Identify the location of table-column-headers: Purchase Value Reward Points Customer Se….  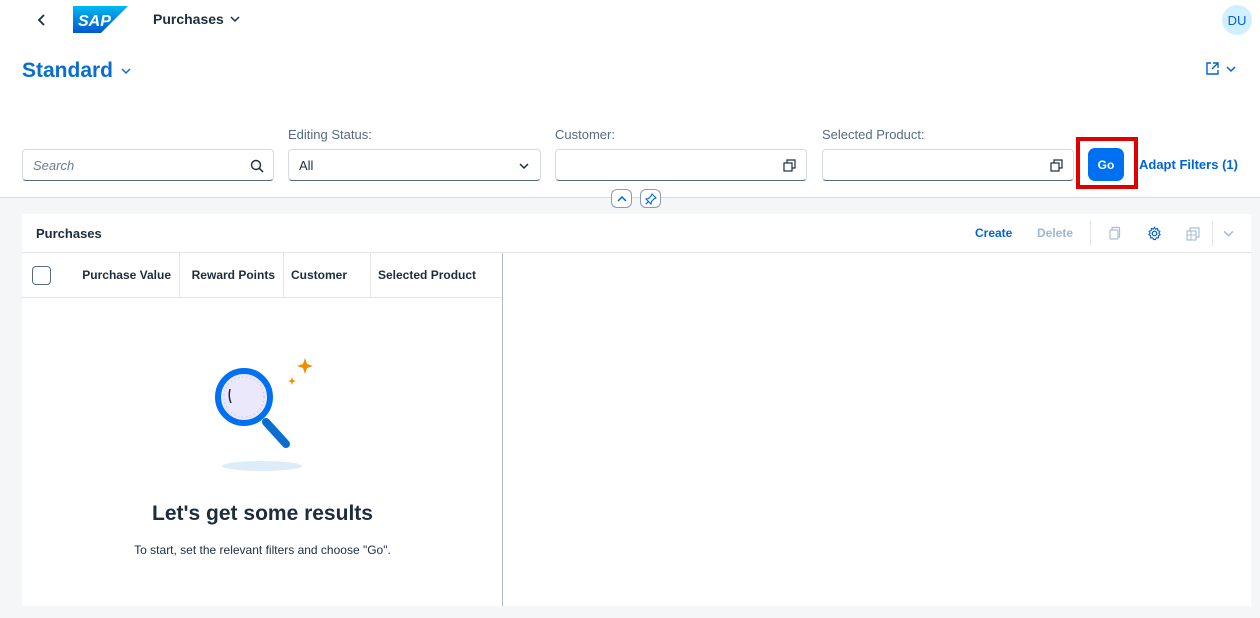
(262, 275).